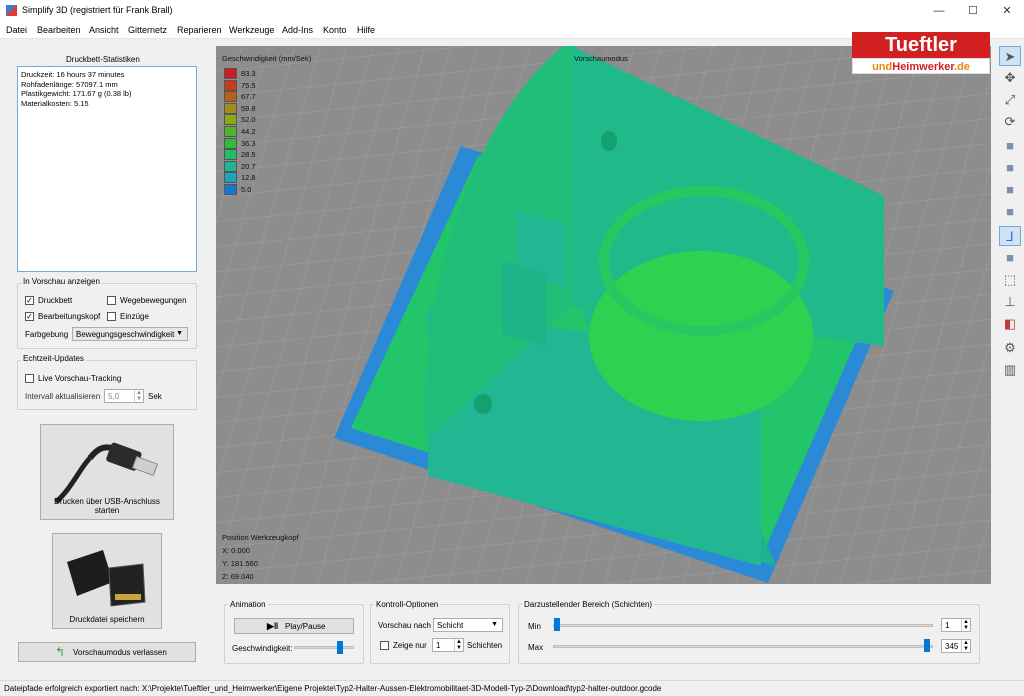 This screenshot has width=1024, height=696. Describe the element at coordinates (69, 316) in the screenshot. I see `bearbeitungskopf-label: Bearbeitungskopf` at that location.